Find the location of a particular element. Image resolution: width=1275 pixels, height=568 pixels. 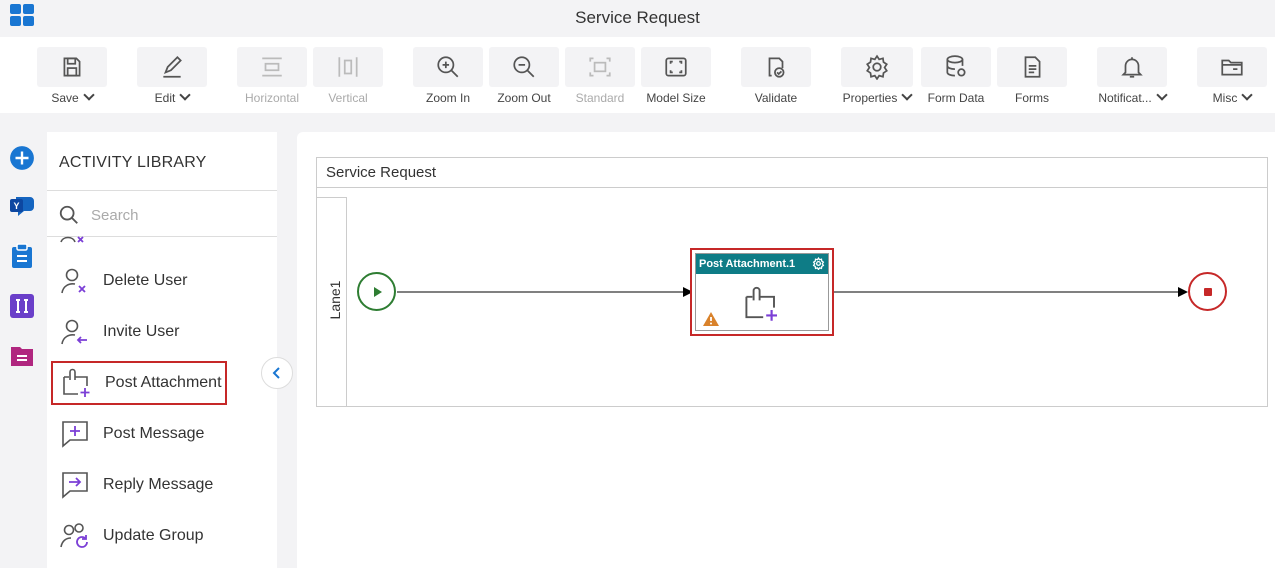

end-event is located at coordinates (1207, 291).